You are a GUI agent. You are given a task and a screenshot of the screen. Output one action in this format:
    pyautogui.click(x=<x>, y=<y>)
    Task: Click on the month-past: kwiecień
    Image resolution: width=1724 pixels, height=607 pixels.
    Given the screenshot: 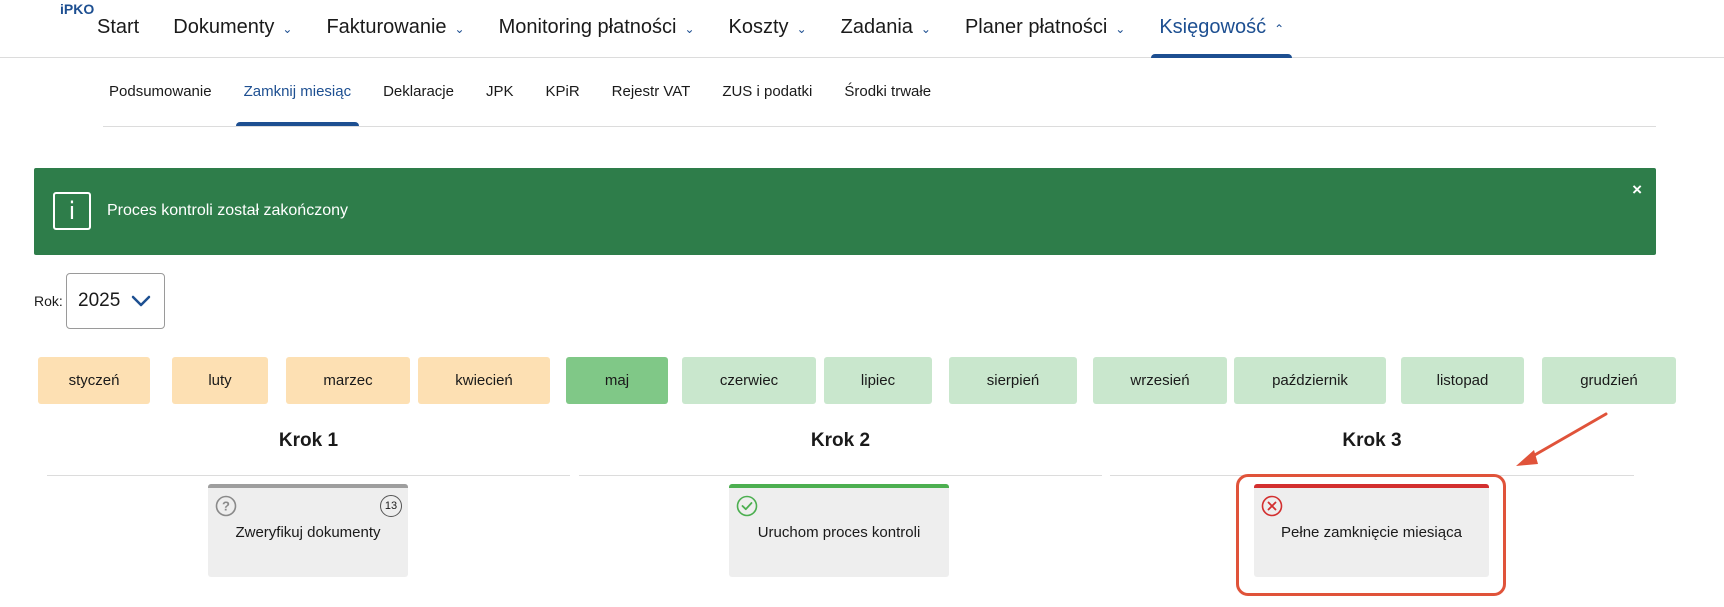 What is the action you would take?
    pyautogui.click(x=484, y=380)
    